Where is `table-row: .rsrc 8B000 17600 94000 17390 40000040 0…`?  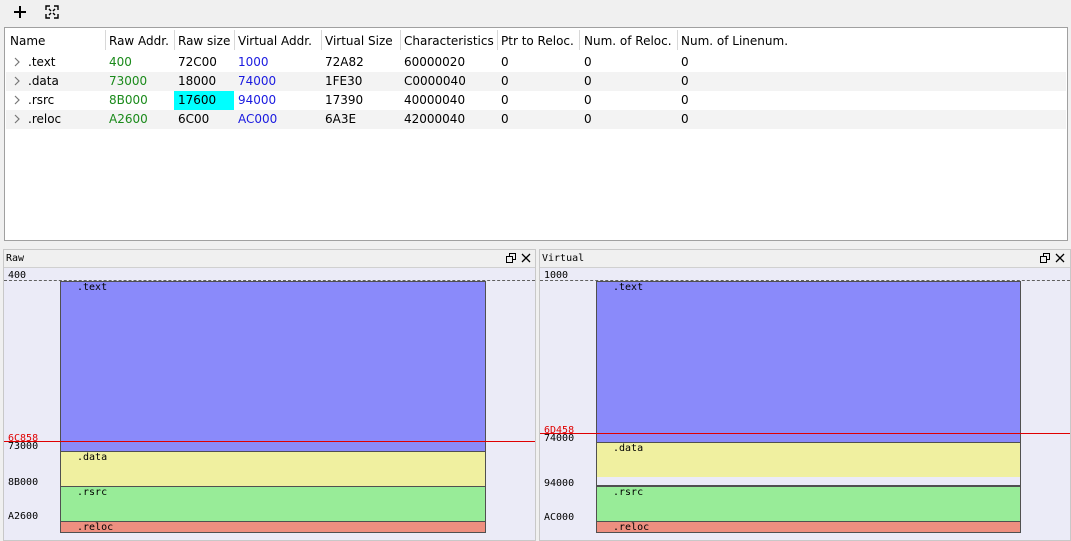 table-row: .rsrc 8B000 17600 94000 17390 40000040 0… is located at coordinates (536, 100).